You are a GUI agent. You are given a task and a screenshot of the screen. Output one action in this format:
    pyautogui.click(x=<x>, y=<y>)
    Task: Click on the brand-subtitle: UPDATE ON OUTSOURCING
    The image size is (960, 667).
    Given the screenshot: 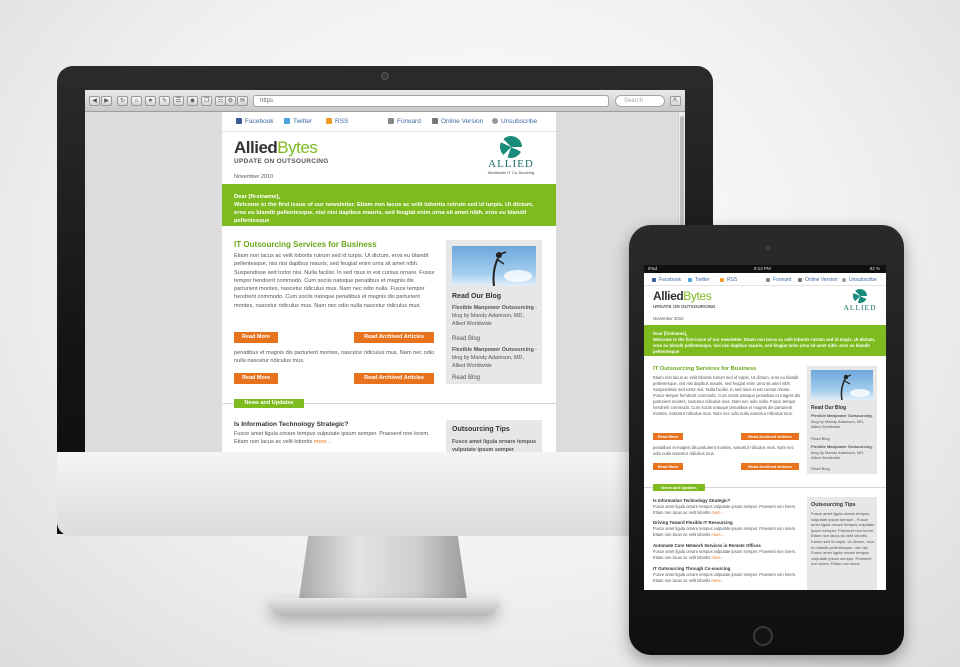 What is the action you would take?
    pyautogui.click(x=684, y=306)
    